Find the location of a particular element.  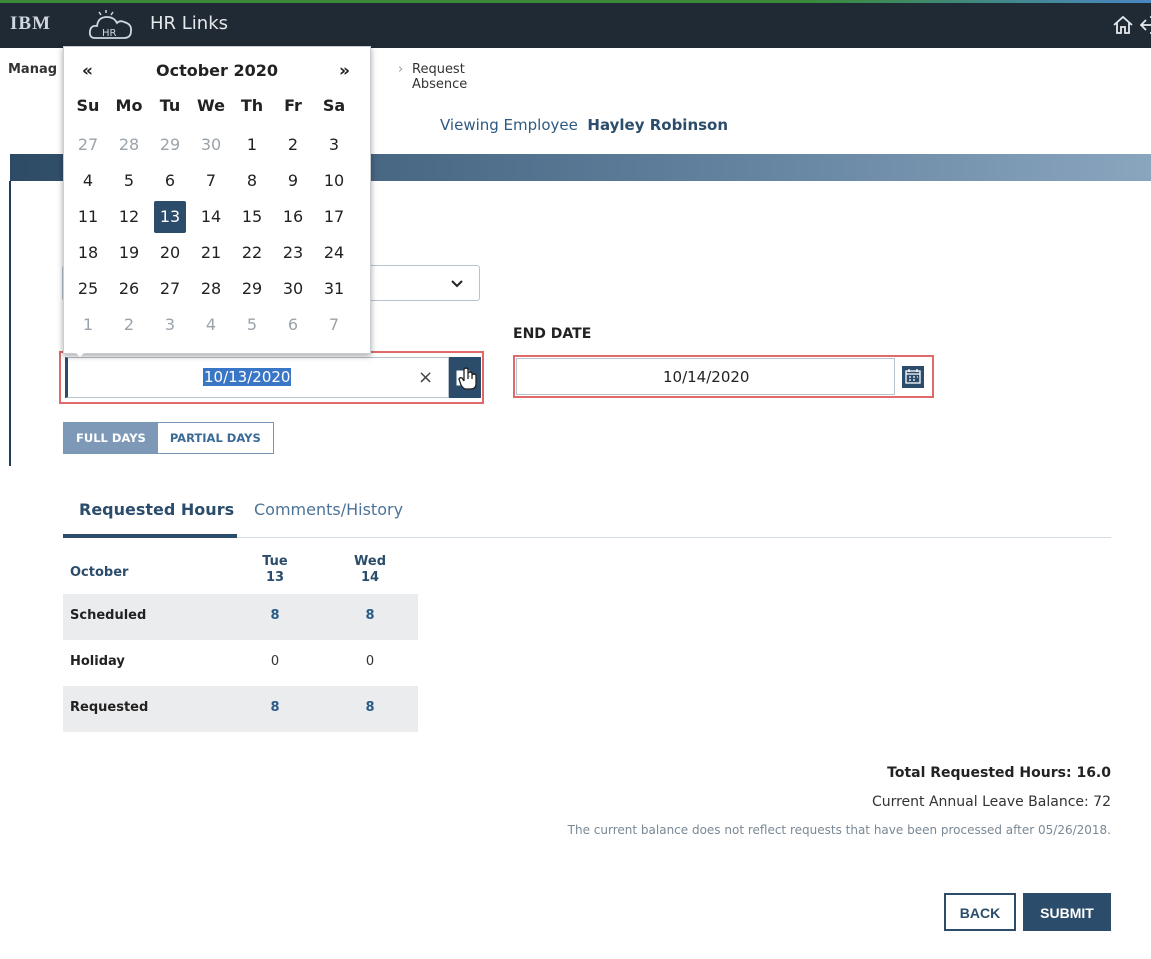

logout-icon is located at coordinates (1145, 25).